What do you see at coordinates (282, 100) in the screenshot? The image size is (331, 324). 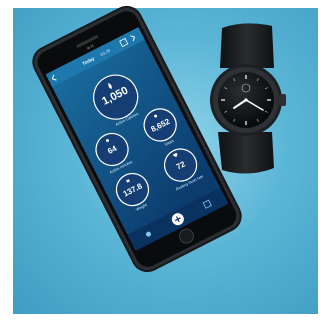 I see `watch-crown` at bounding box center [282, 100].